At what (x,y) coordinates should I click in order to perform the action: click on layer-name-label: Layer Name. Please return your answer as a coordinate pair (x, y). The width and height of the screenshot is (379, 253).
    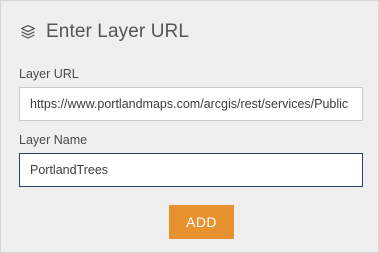
    Looking at the image, I should click on (53, 140).